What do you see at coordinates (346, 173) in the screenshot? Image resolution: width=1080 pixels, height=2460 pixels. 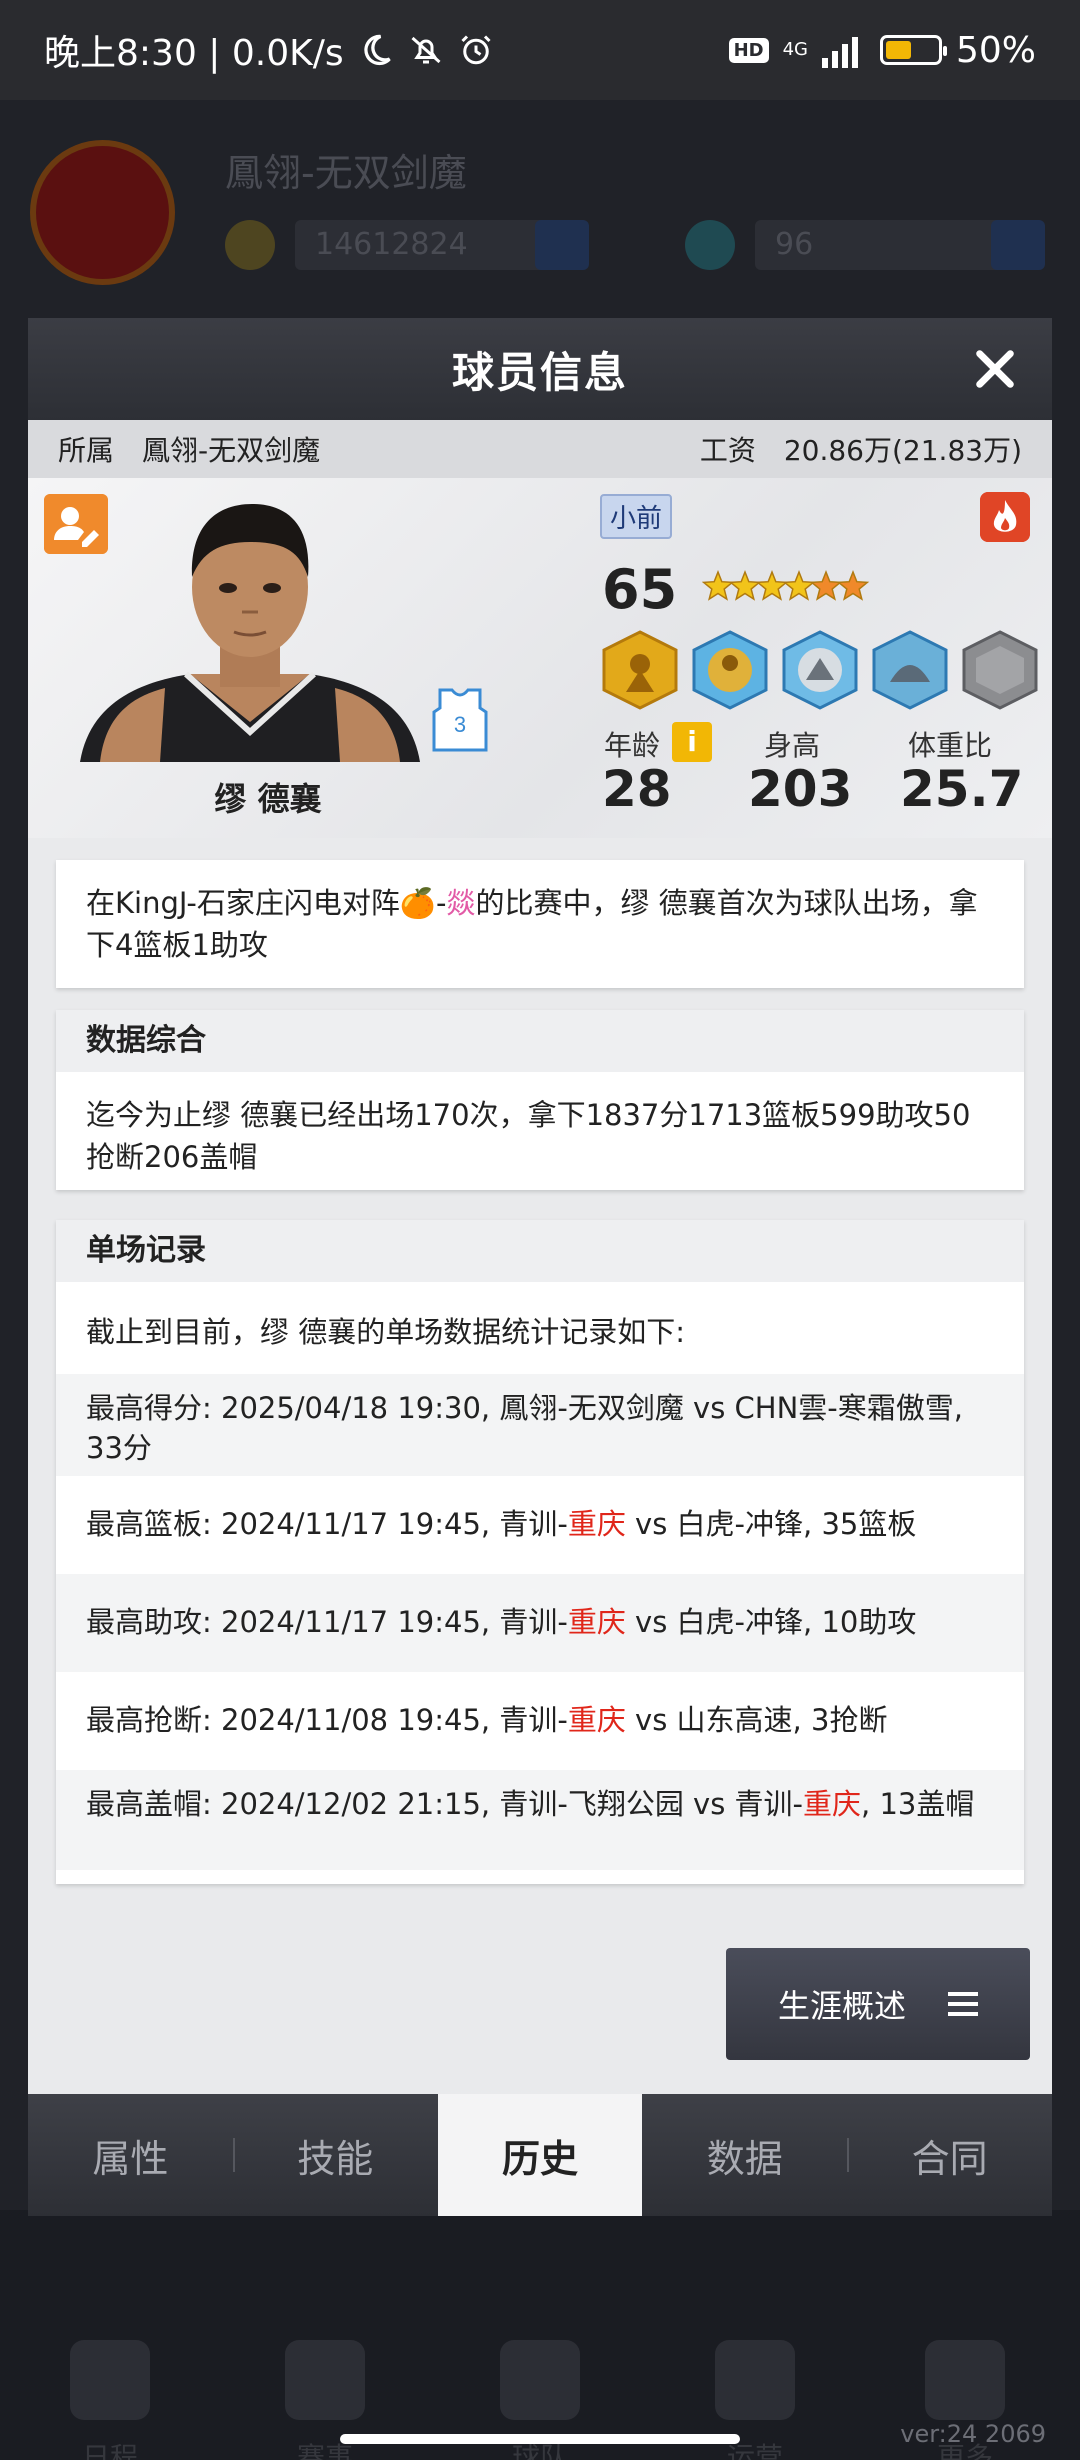 I see `background-team-name: 鳳翎-无双剑魔` at bounding box center [346, 173].